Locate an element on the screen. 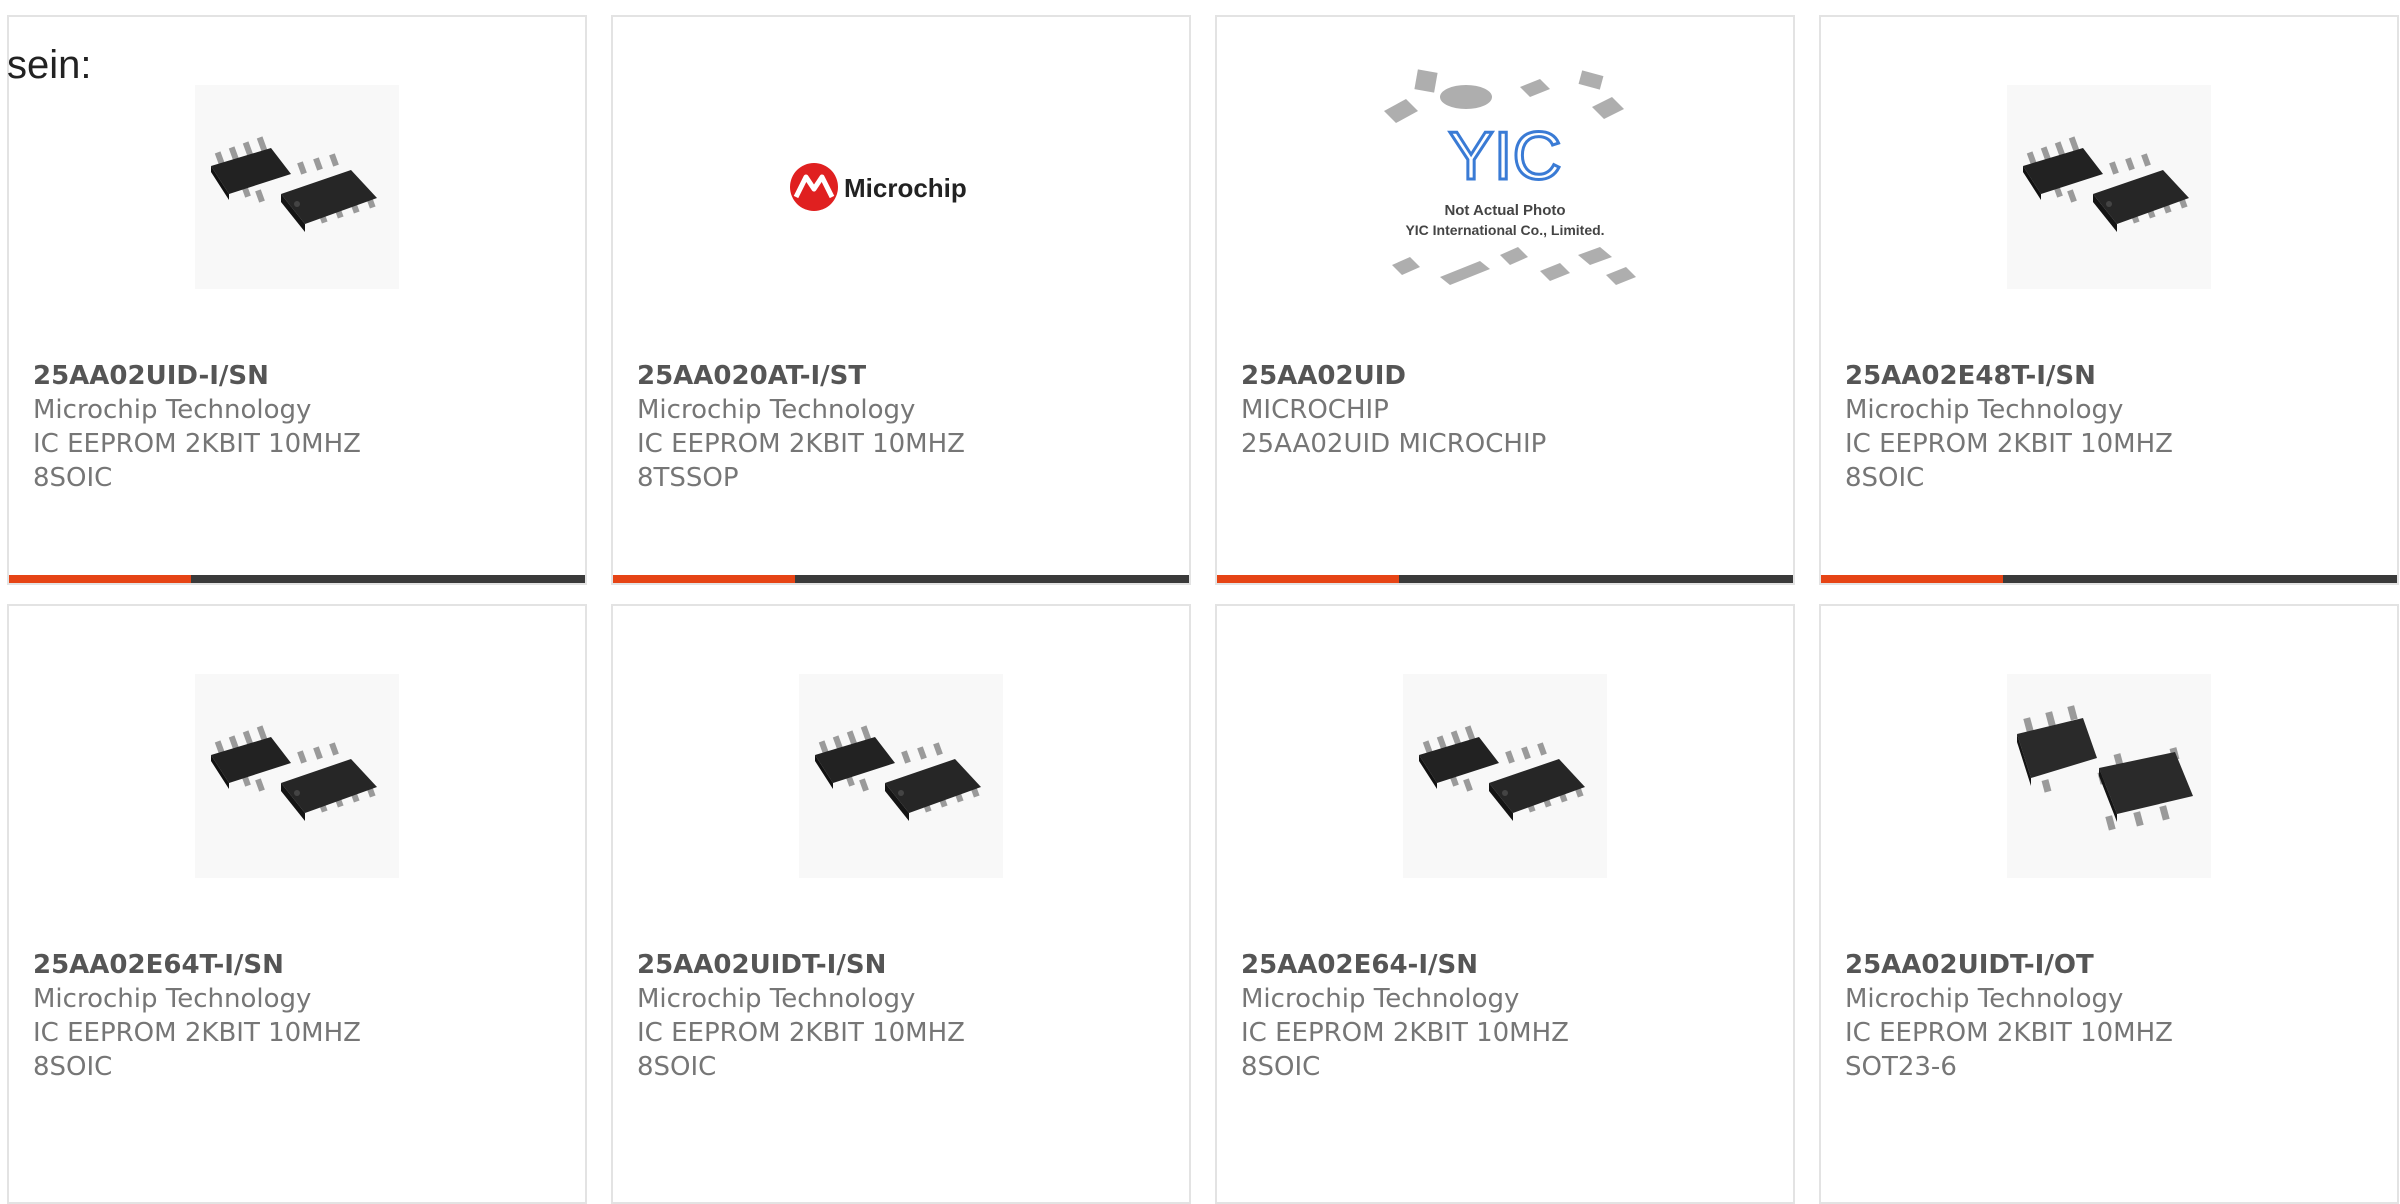 This screenshot has height=1204, width=2400. product-image: Microchip is located at coordinates (901, 187).